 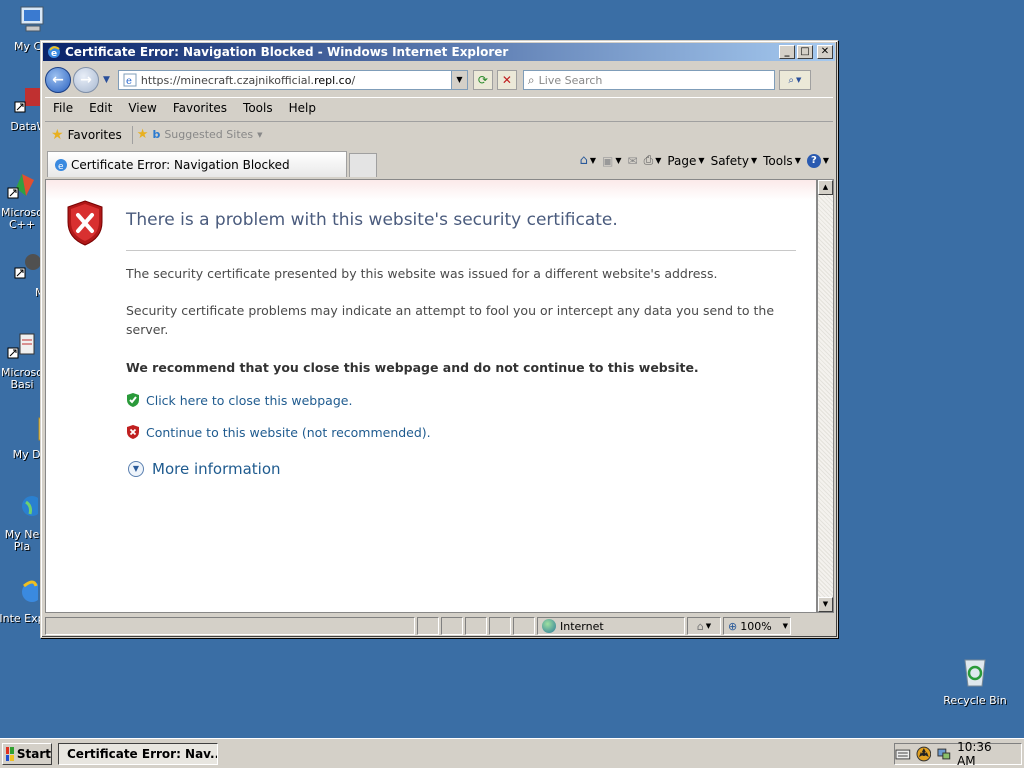 I want to click on ie-logo-icon: e, so click(x=54, y=52).